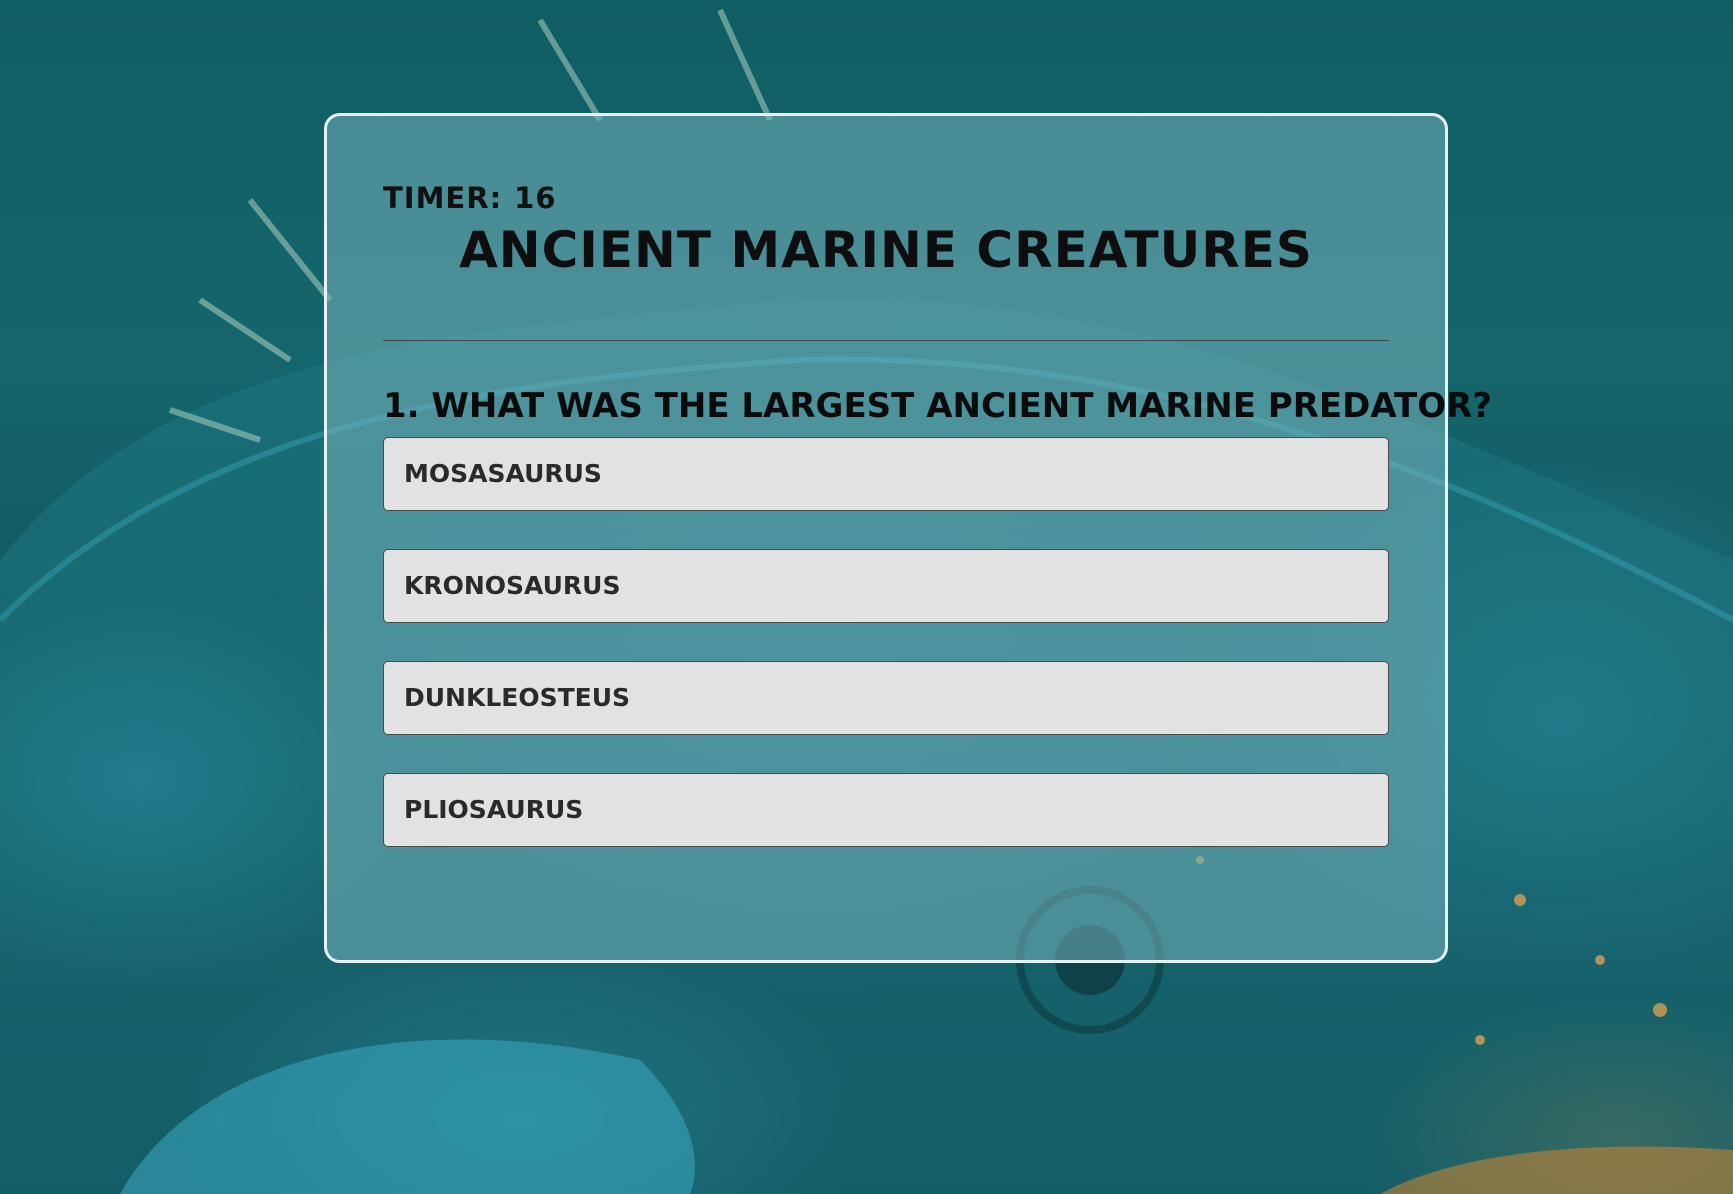 The width and height of the screenshot is (1733, 1194). Describe the element at coordinates (886, 474) in the screenshot. I see `answer-button-mosasaurus: Mosasaurus` at that location.